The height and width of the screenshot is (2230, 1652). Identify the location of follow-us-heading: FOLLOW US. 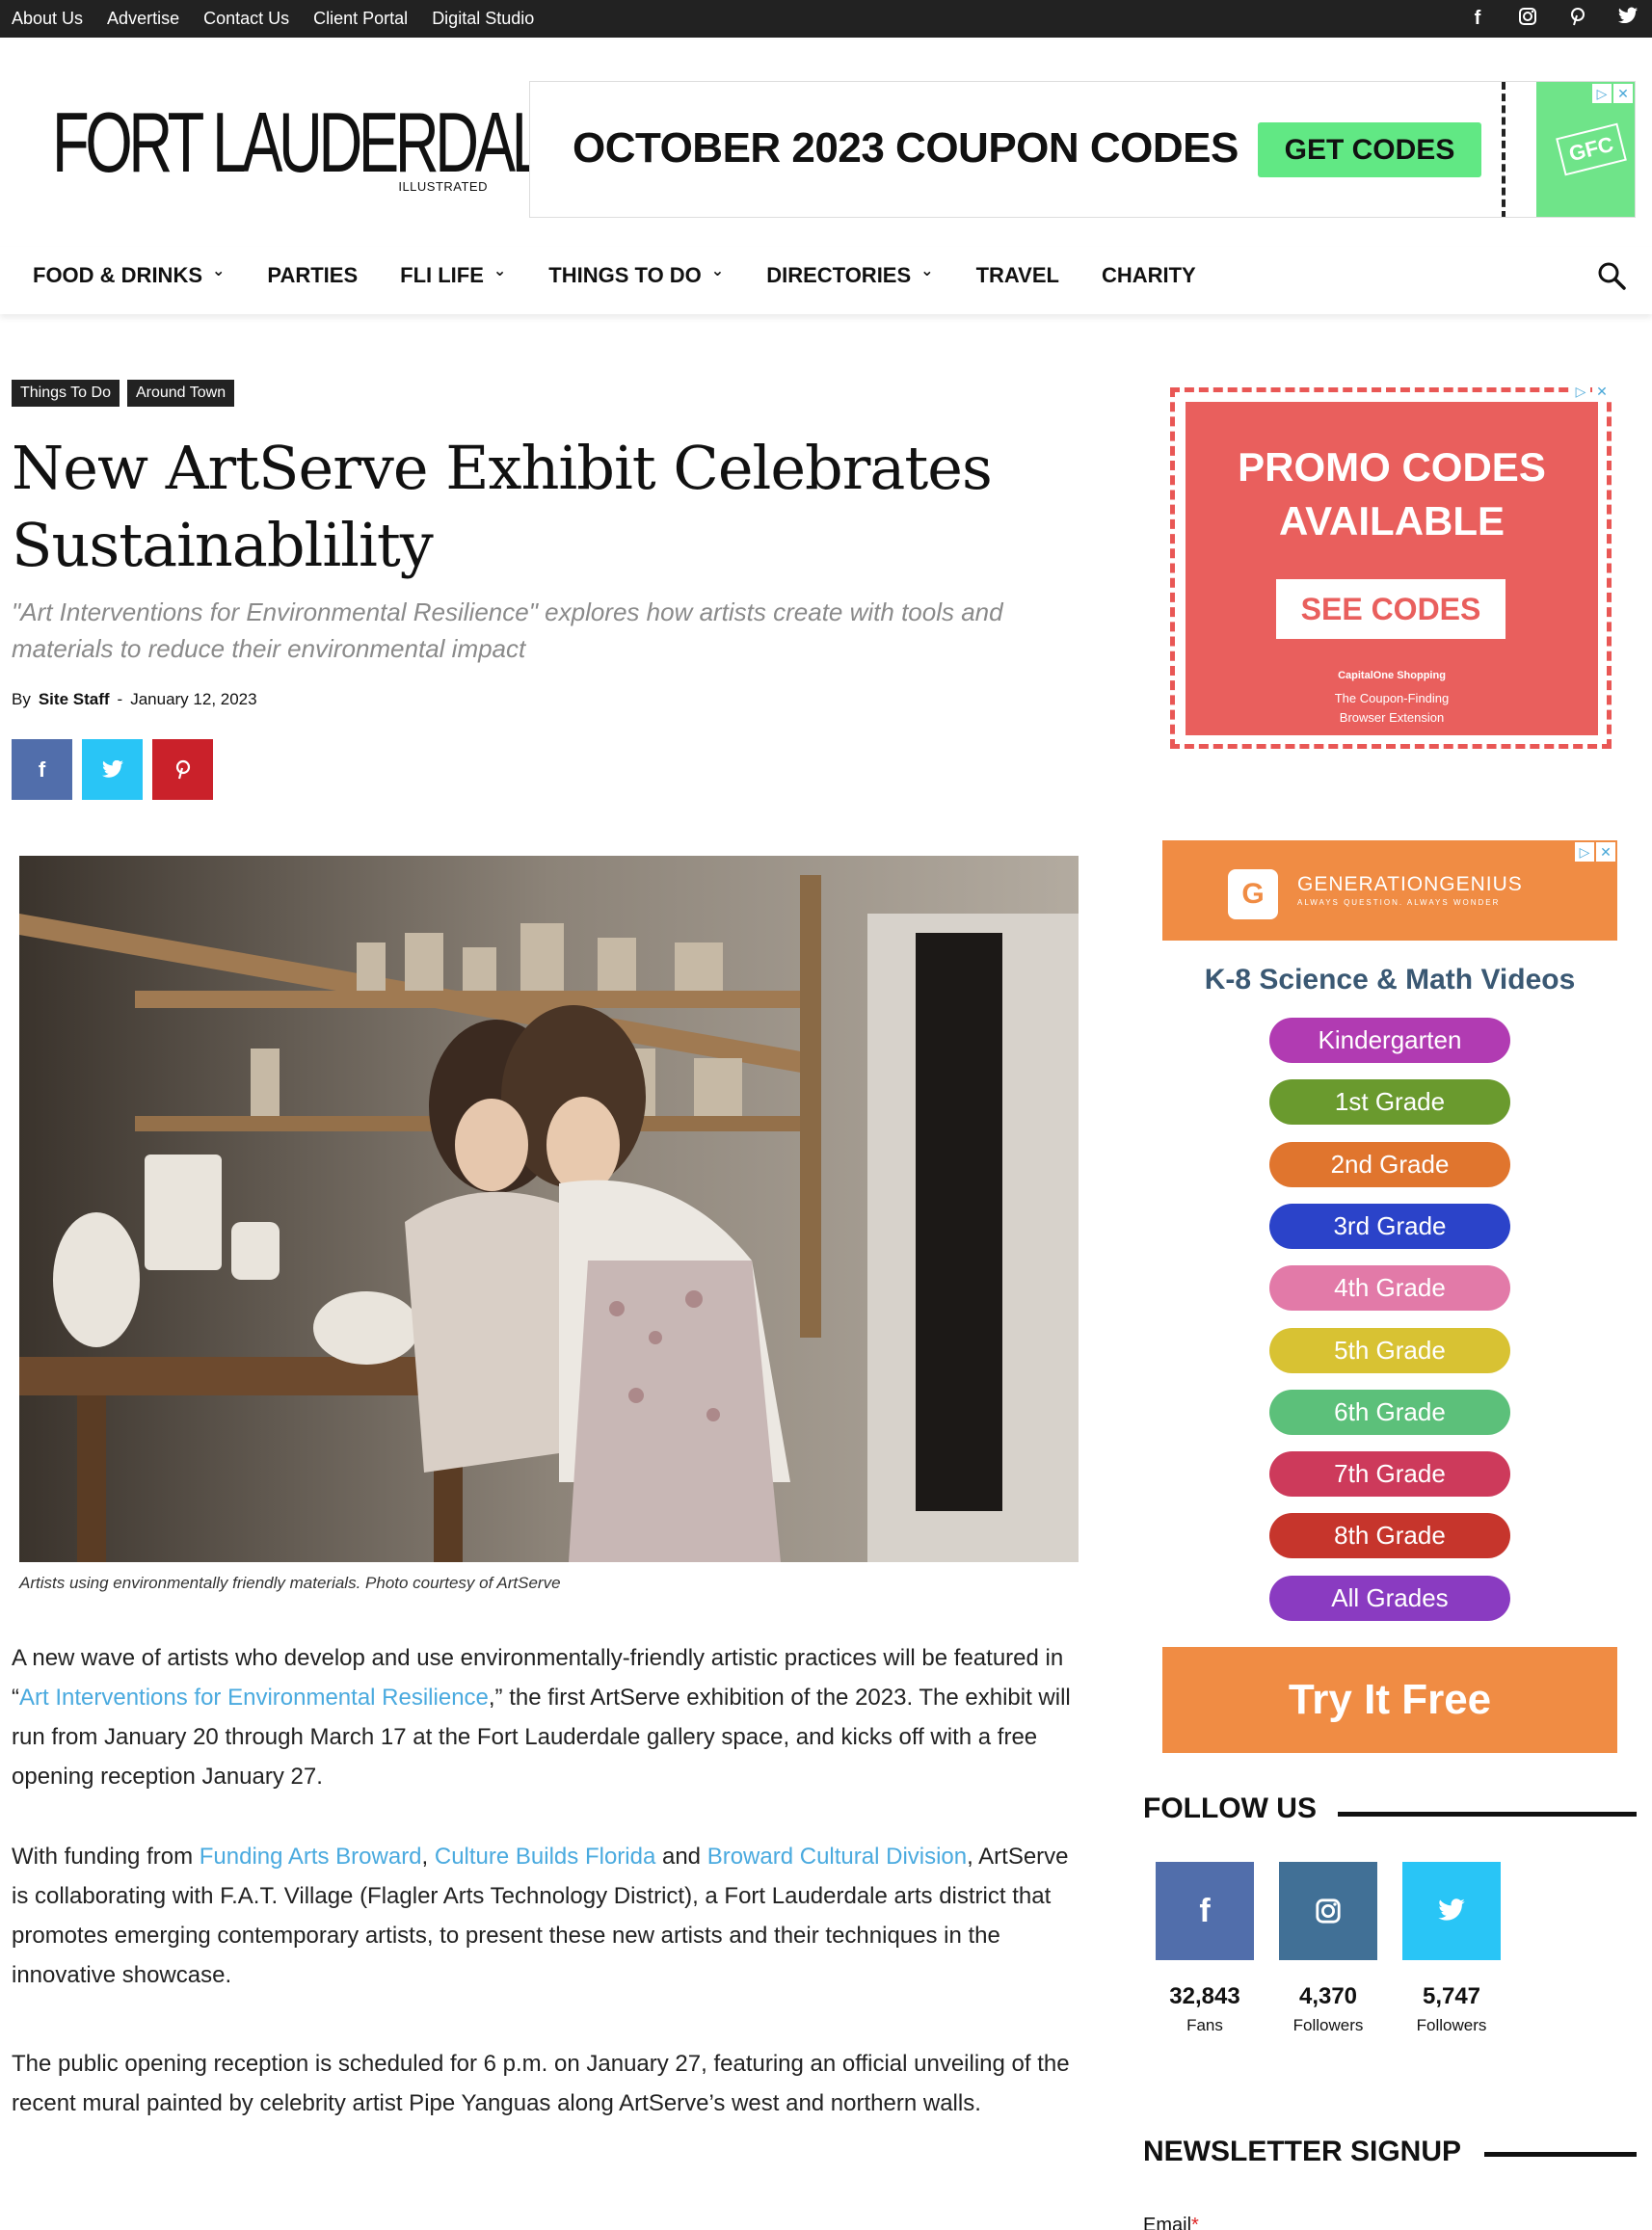
(1230, 1808).